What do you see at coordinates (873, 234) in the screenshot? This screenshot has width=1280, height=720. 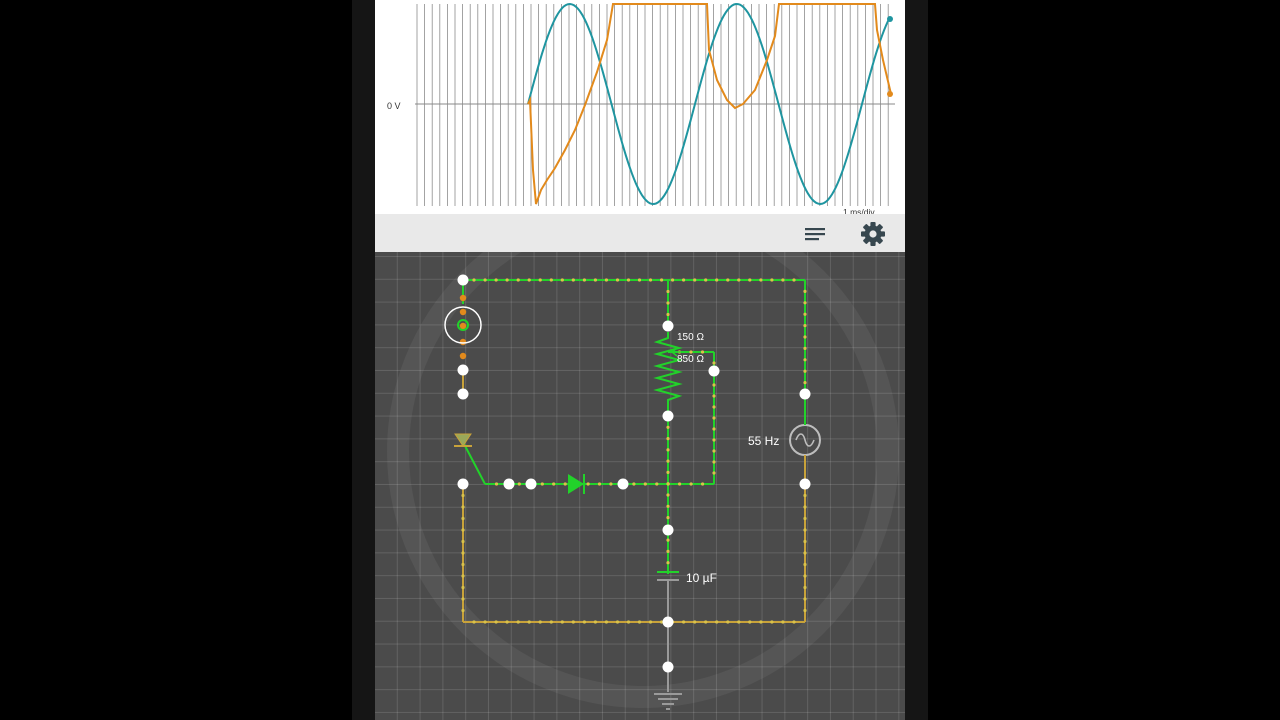 I see `gear-icon` at bounding box center [873, 234].